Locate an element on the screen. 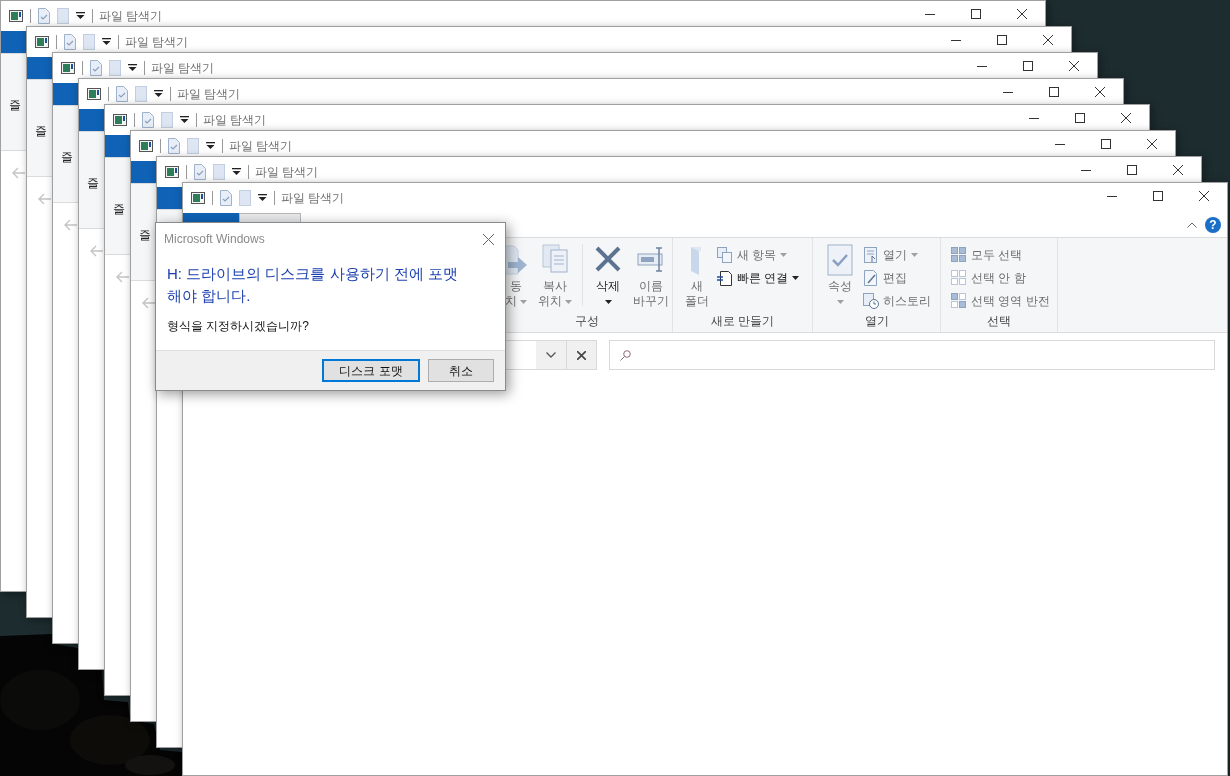 This screenshot has width=1230, height=776. close-button is located at coordinates (488, 239).